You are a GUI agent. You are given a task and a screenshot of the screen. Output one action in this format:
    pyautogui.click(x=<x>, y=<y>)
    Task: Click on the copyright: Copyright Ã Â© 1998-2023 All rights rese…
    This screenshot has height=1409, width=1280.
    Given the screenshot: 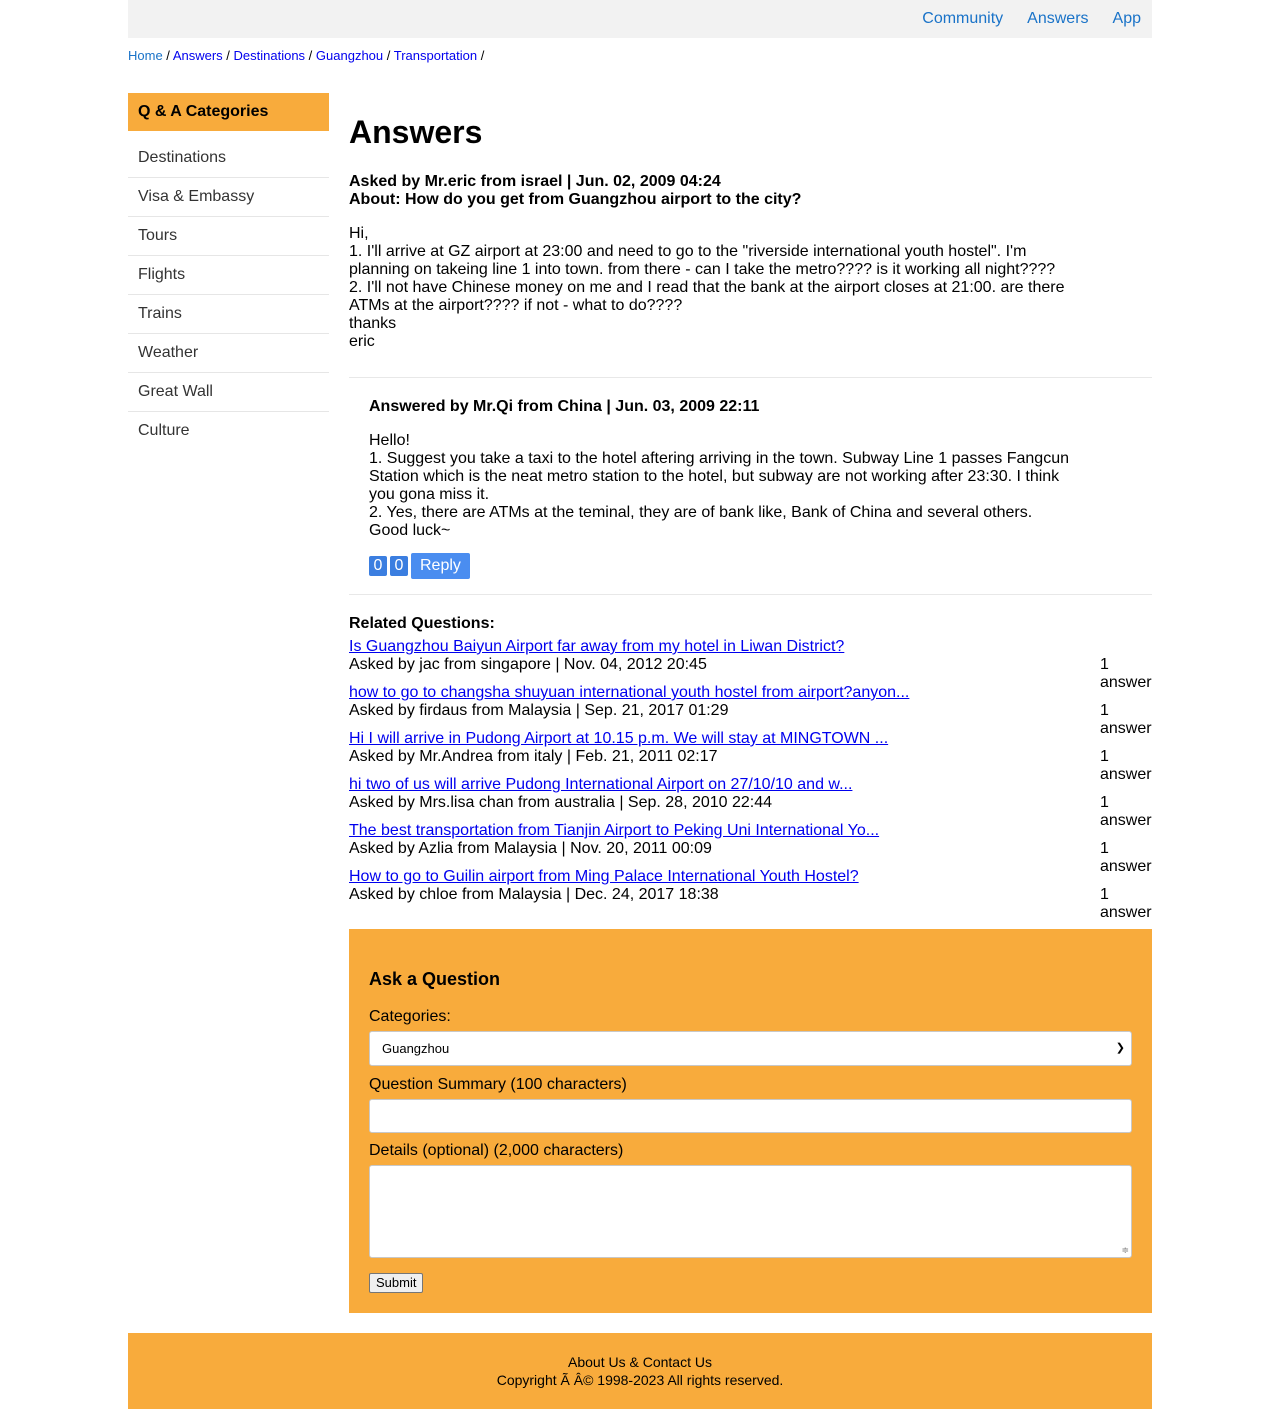 What is the action you would take?
    pyautogui.click(x=640, y=1380)
    